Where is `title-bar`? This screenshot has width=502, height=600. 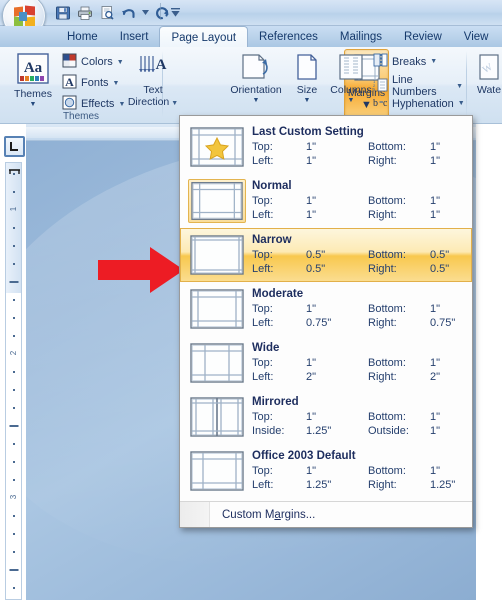
title-bar is located at coordinates (251, 19).